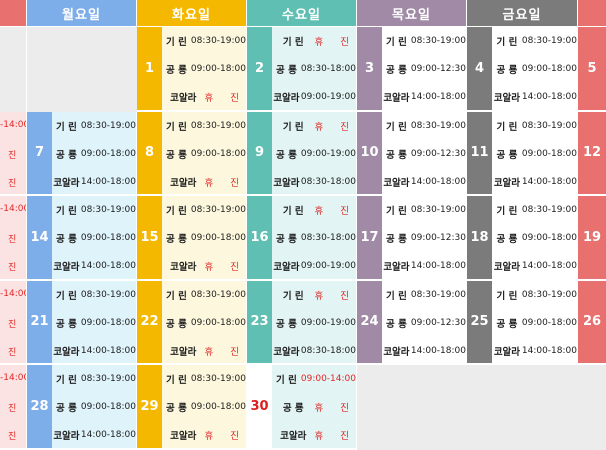 This screenshot has height=450, width=606. Describe the element at coordinates (259, 237) in the screenshot. I see `day-number: 16` at that location.